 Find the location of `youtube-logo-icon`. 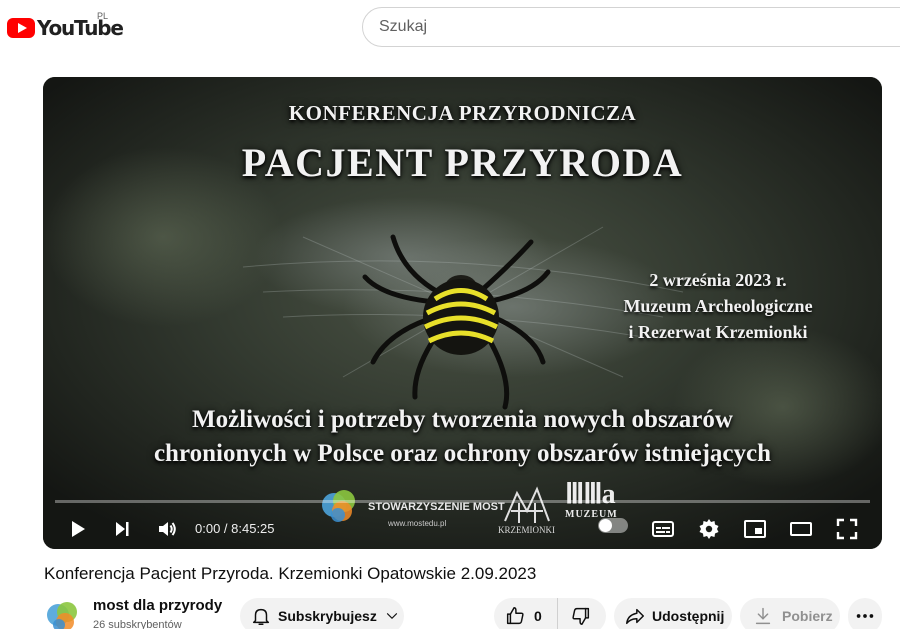

youtube-logo-icon is located at coordinates (21, 28).